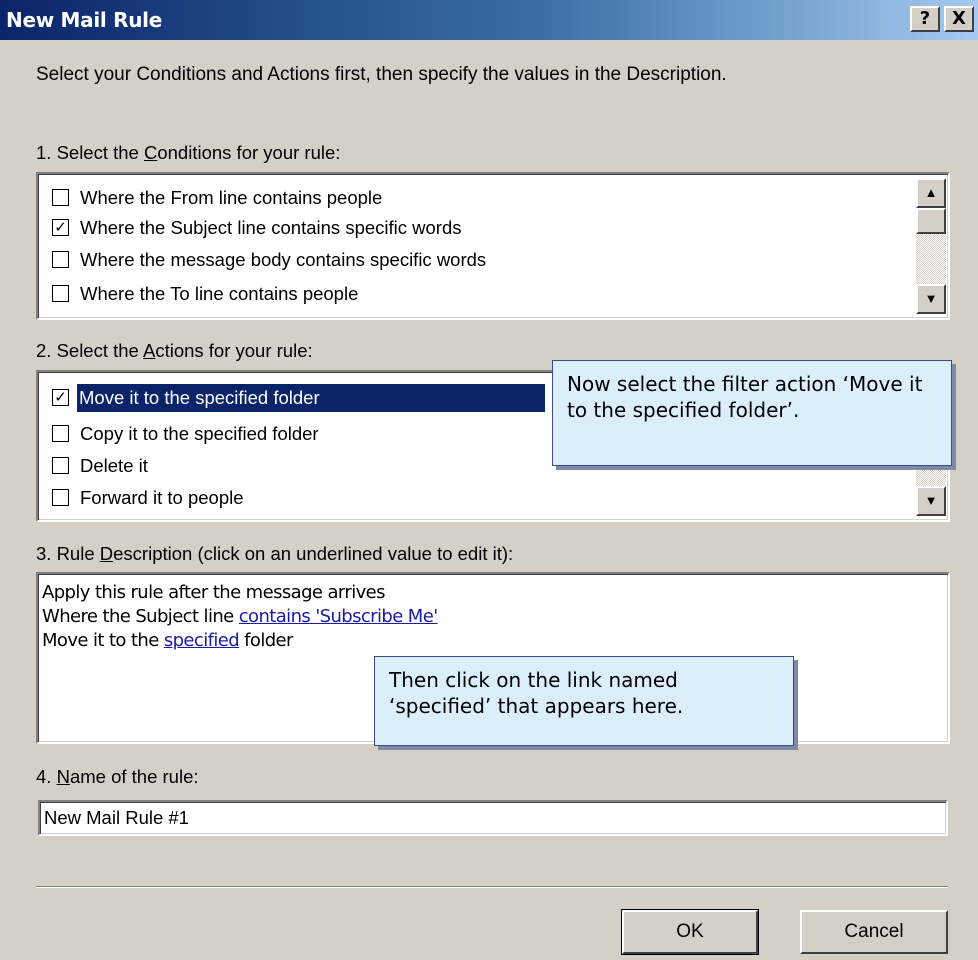  What do you see at coordinates (480, 498) in the screenshot?
I see `action-item: Forward it to people` at bounding box center [480, 498].